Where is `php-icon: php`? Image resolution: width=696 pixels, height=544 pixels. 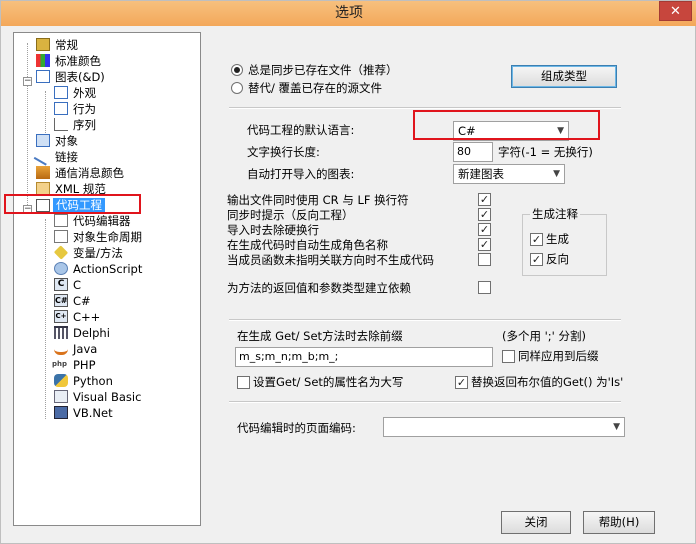 php-icon: php is located at coordinates (60, 364).